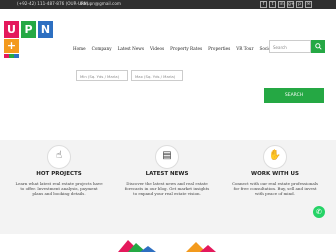  I want to click on logo-letter-u: U, so click(11, 29).